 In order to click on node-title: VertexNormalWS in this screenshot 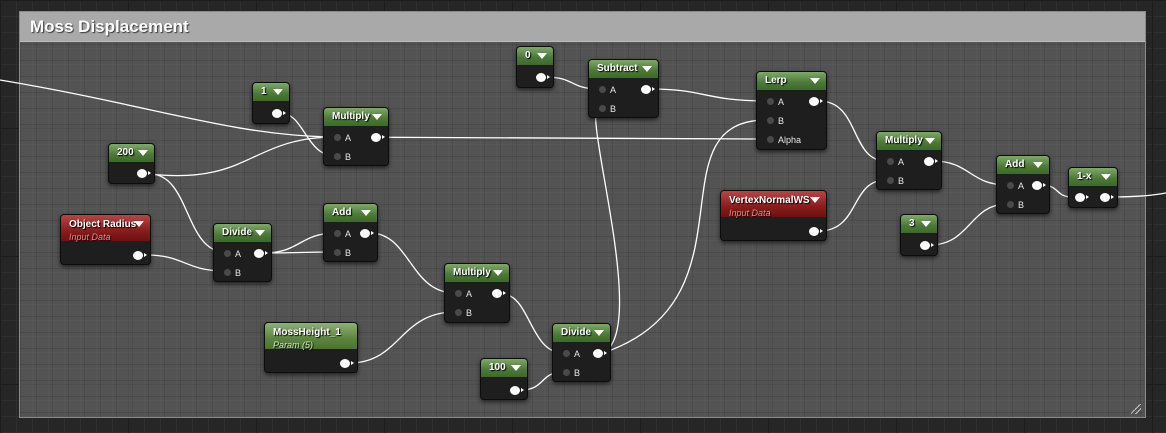, I will do `click(769, 200)`.